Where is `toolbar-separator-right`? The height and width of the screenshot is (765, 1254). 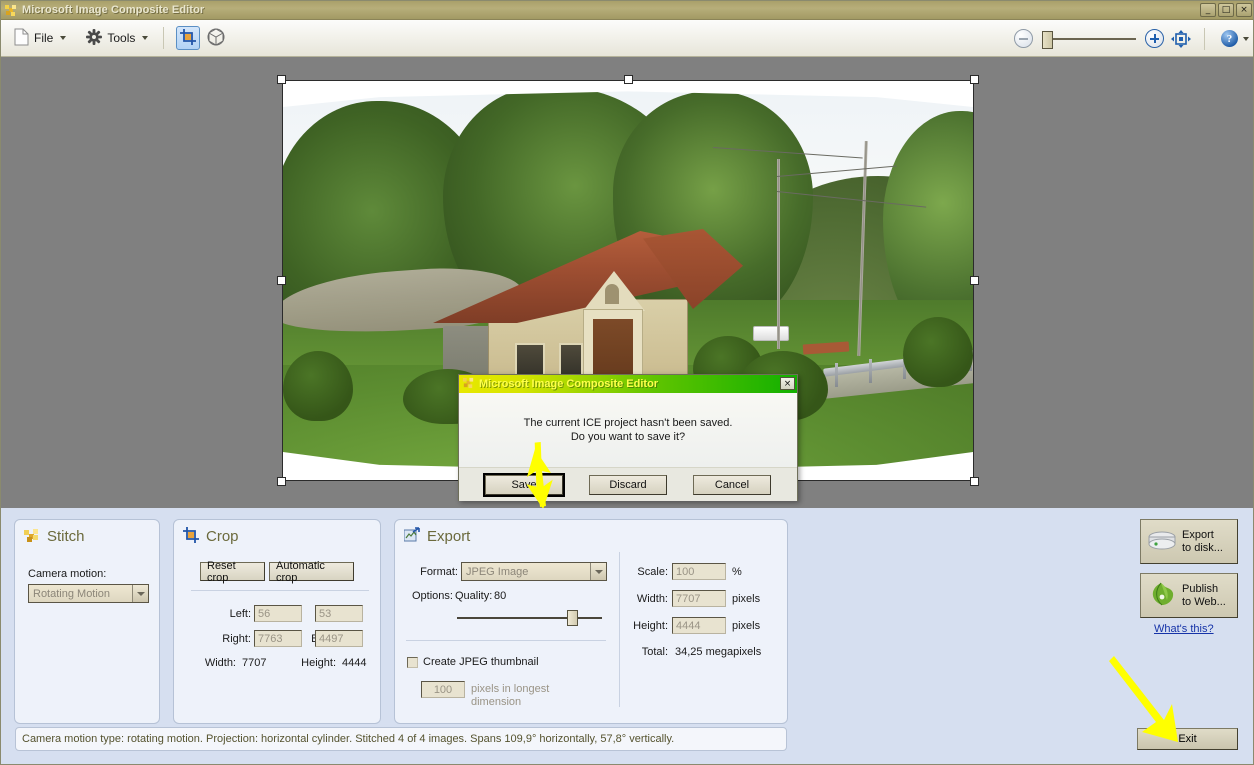 toolbar-separator-right is located at coordinates (1204, 38).